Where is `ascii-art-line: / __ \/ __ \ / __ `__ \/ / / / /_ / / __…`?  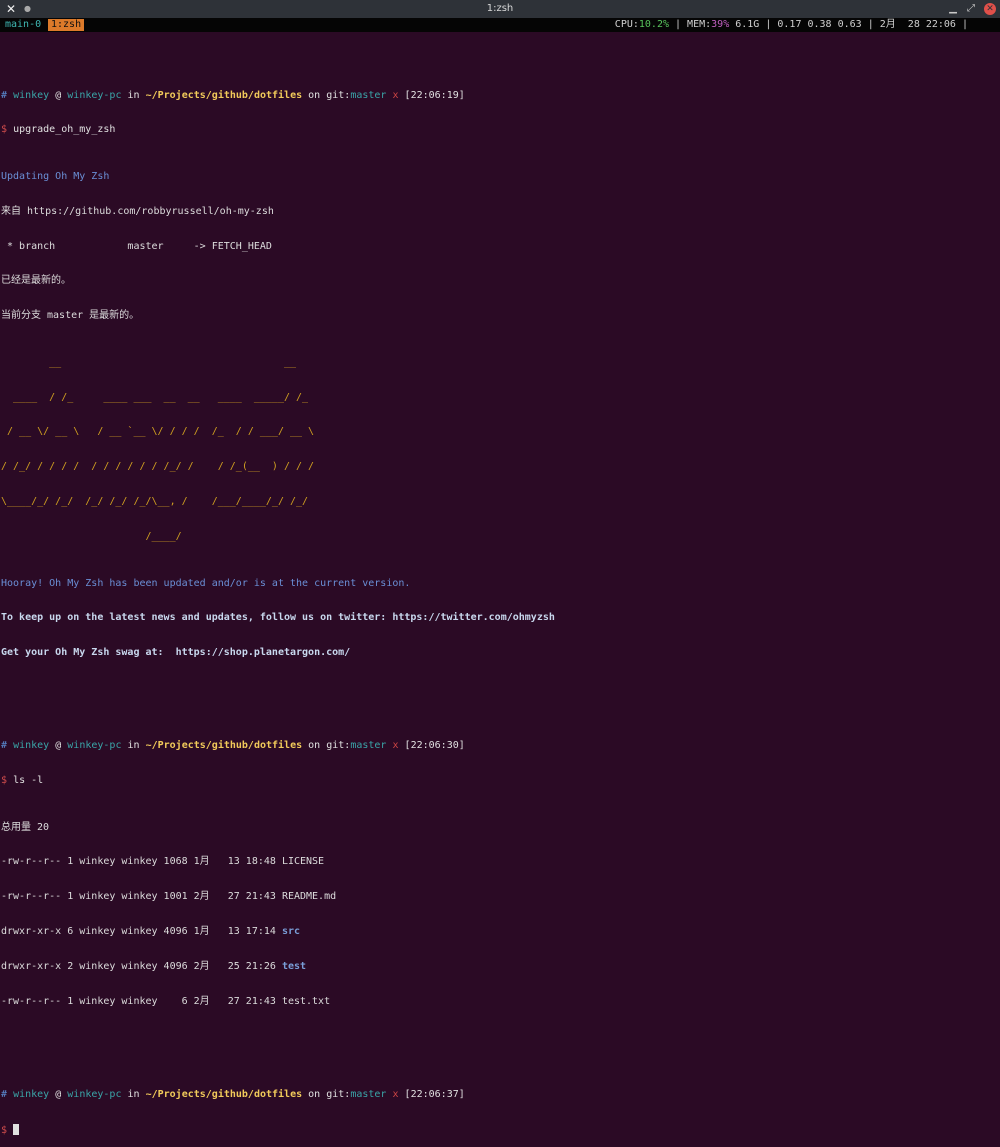 ascii-art-line: / __ \/ __ \ / __ `__ \/ / / / /_ / / __… is located at coordinates (158, 432).